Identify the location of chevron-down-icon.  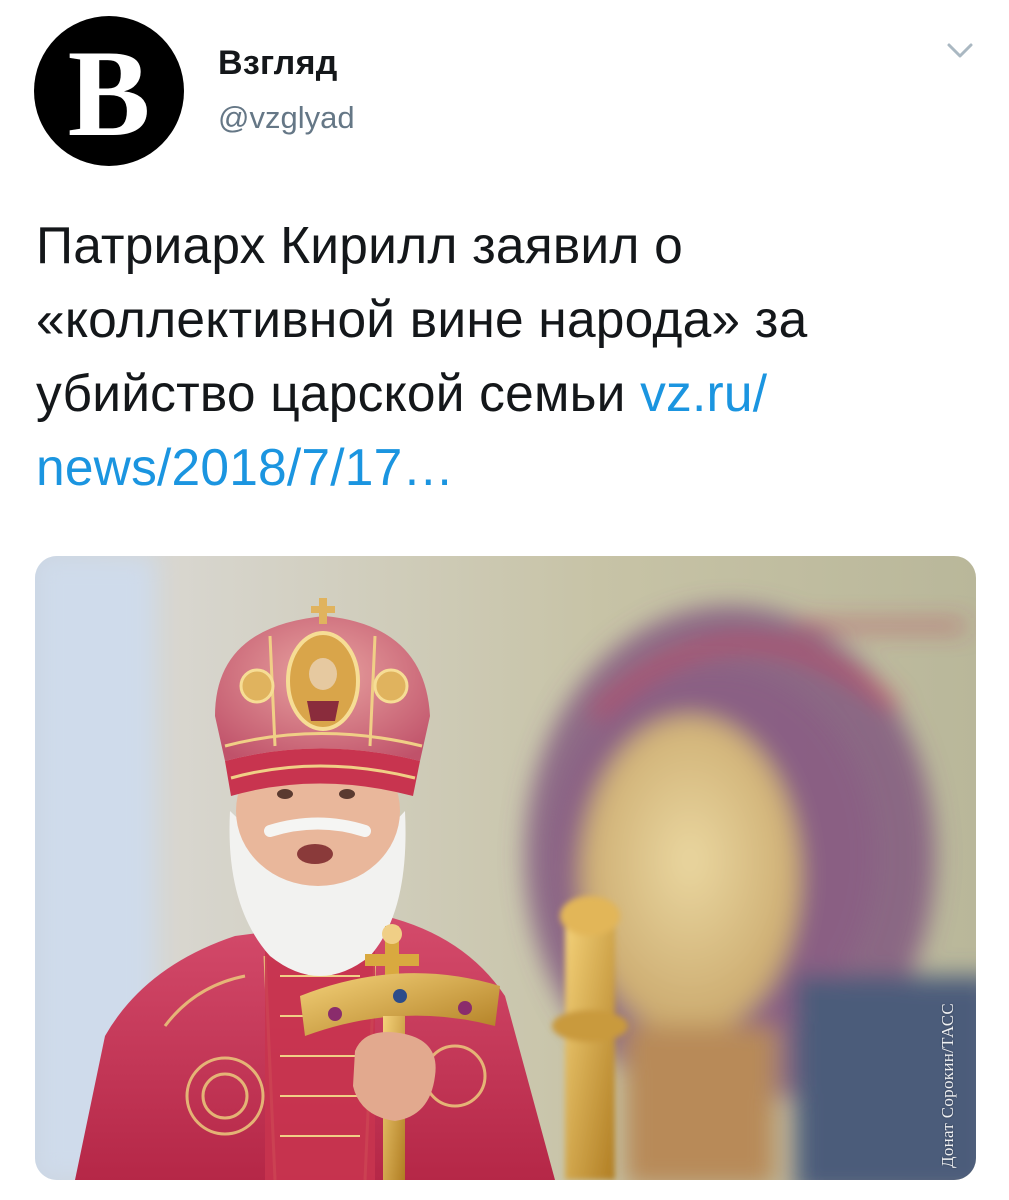
(960, 51).